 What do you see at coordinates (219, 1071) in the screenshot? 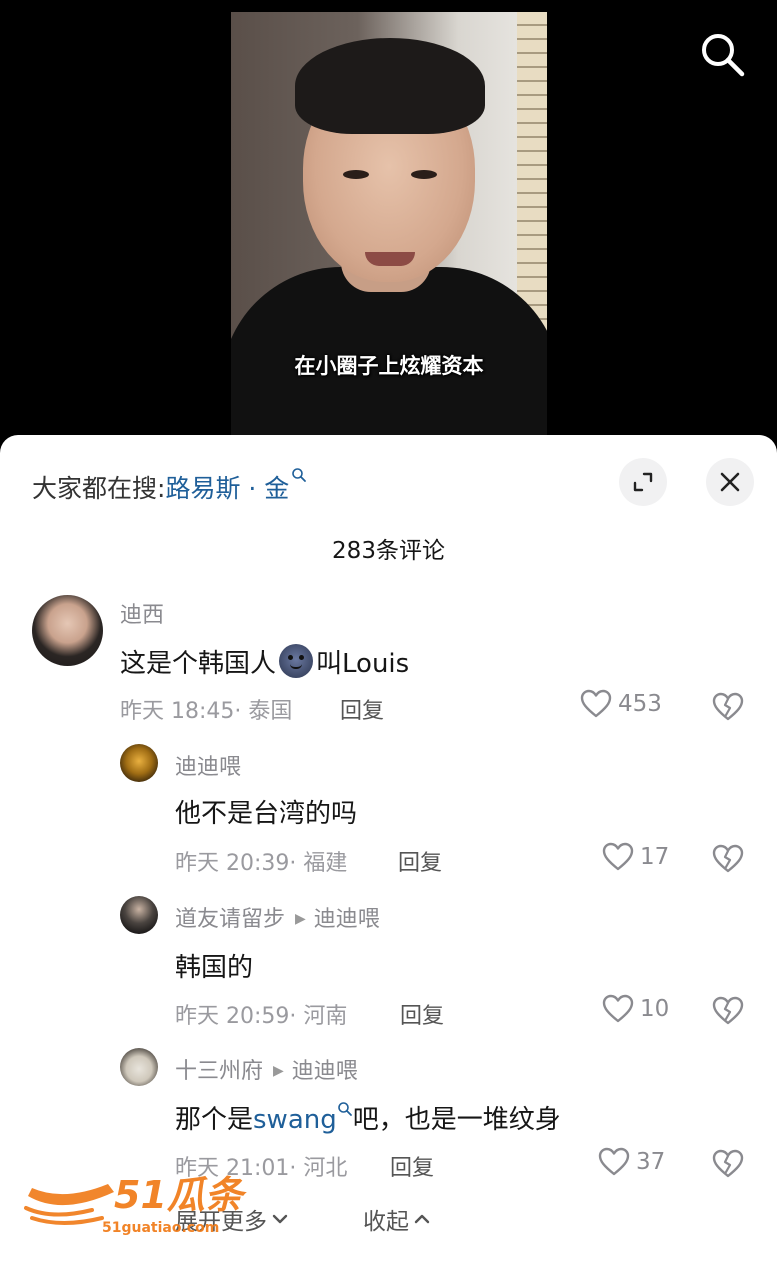
I see `comment-author: 十三州府` at bounding box center [219, 1071].